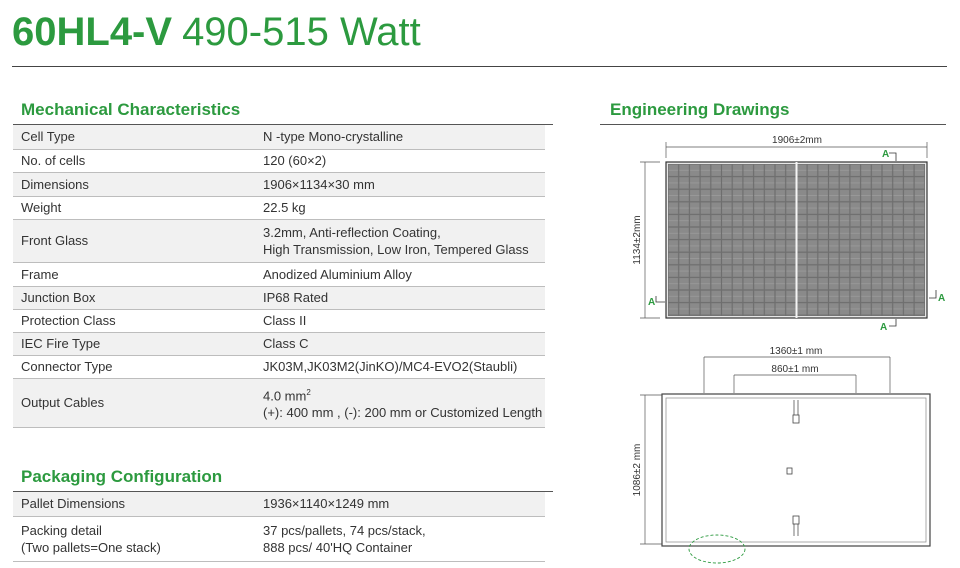  I want to click on table-row: Junction Box IP68 Rated, so click(279, 298).